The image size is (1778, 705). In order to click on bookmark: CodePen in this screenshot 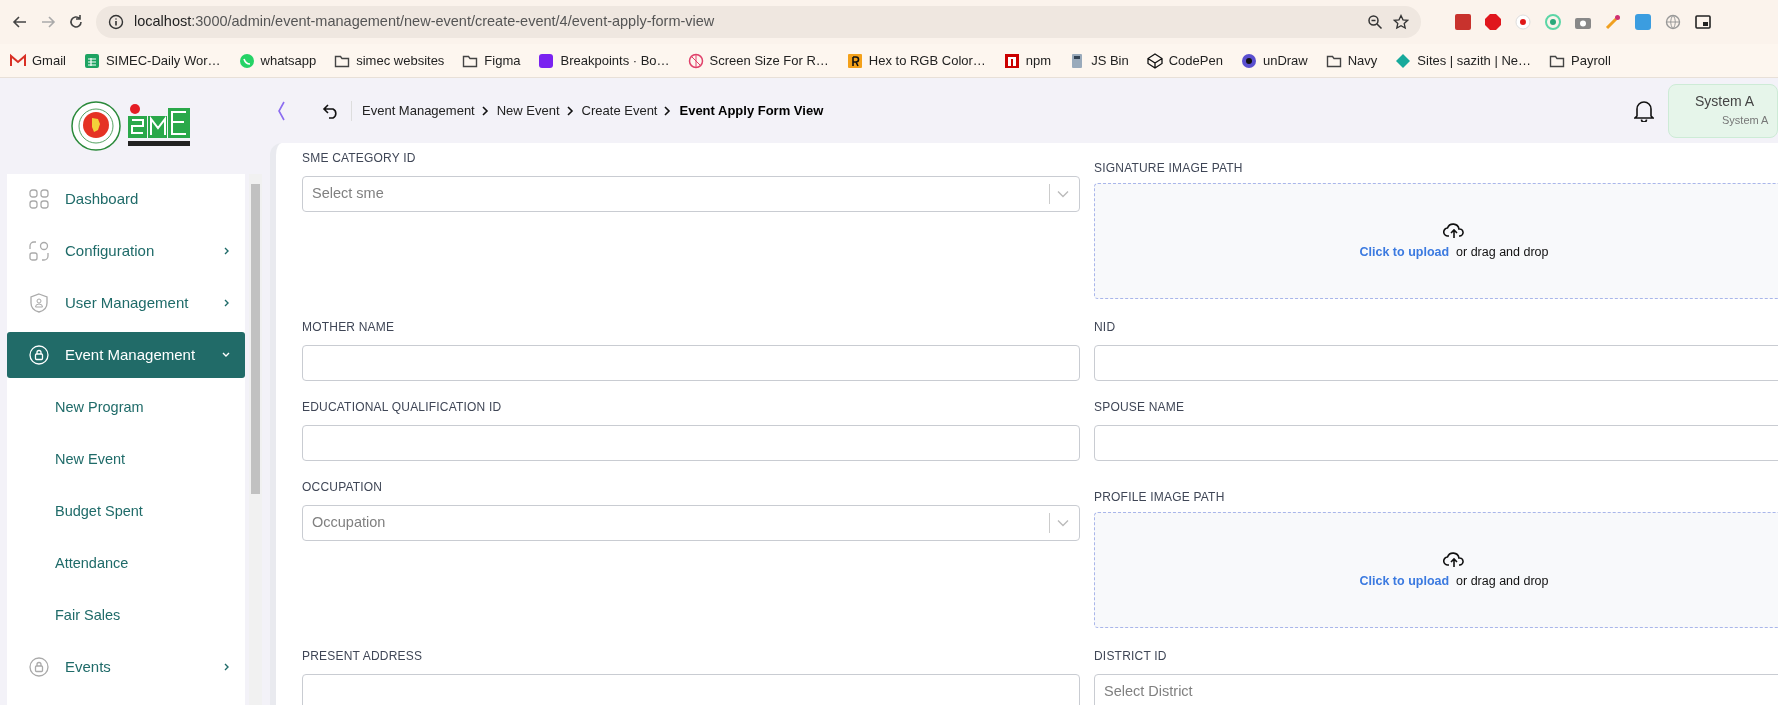, I will do `click(1184, 60)`.